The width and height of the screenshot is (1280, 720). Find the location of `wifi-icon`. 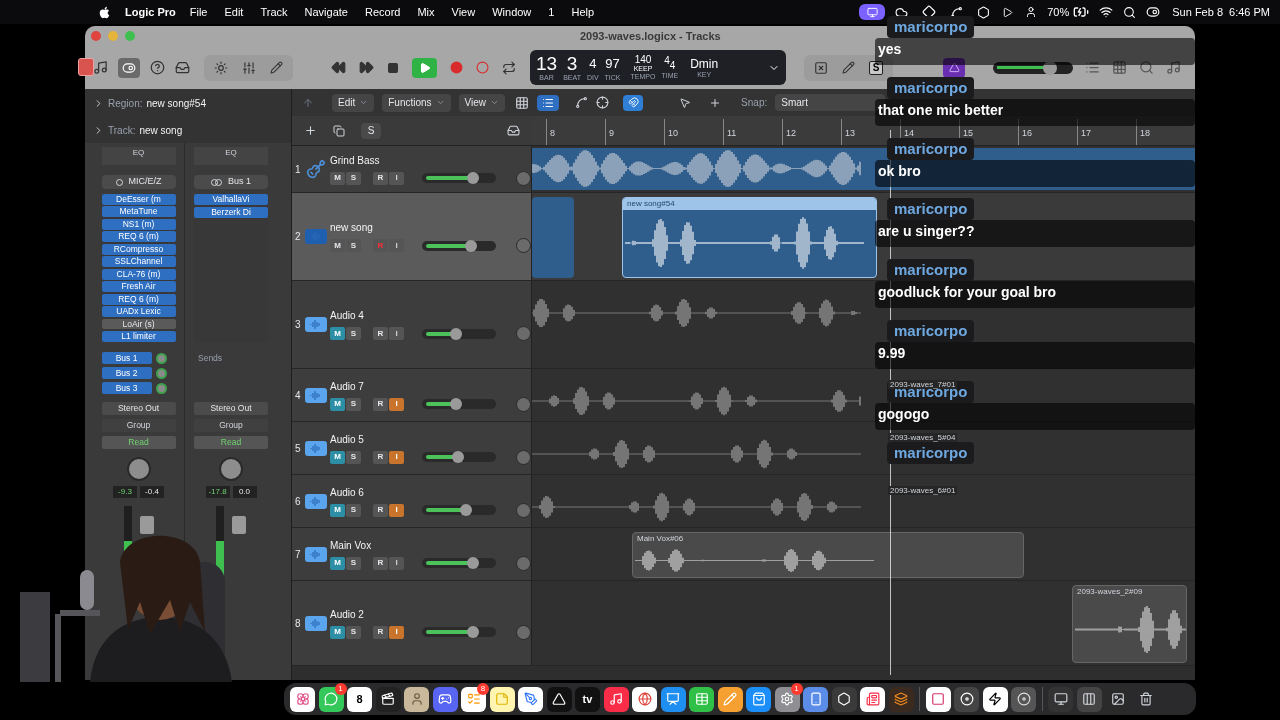

wifi-icon is located at coordinates (1106, 12).